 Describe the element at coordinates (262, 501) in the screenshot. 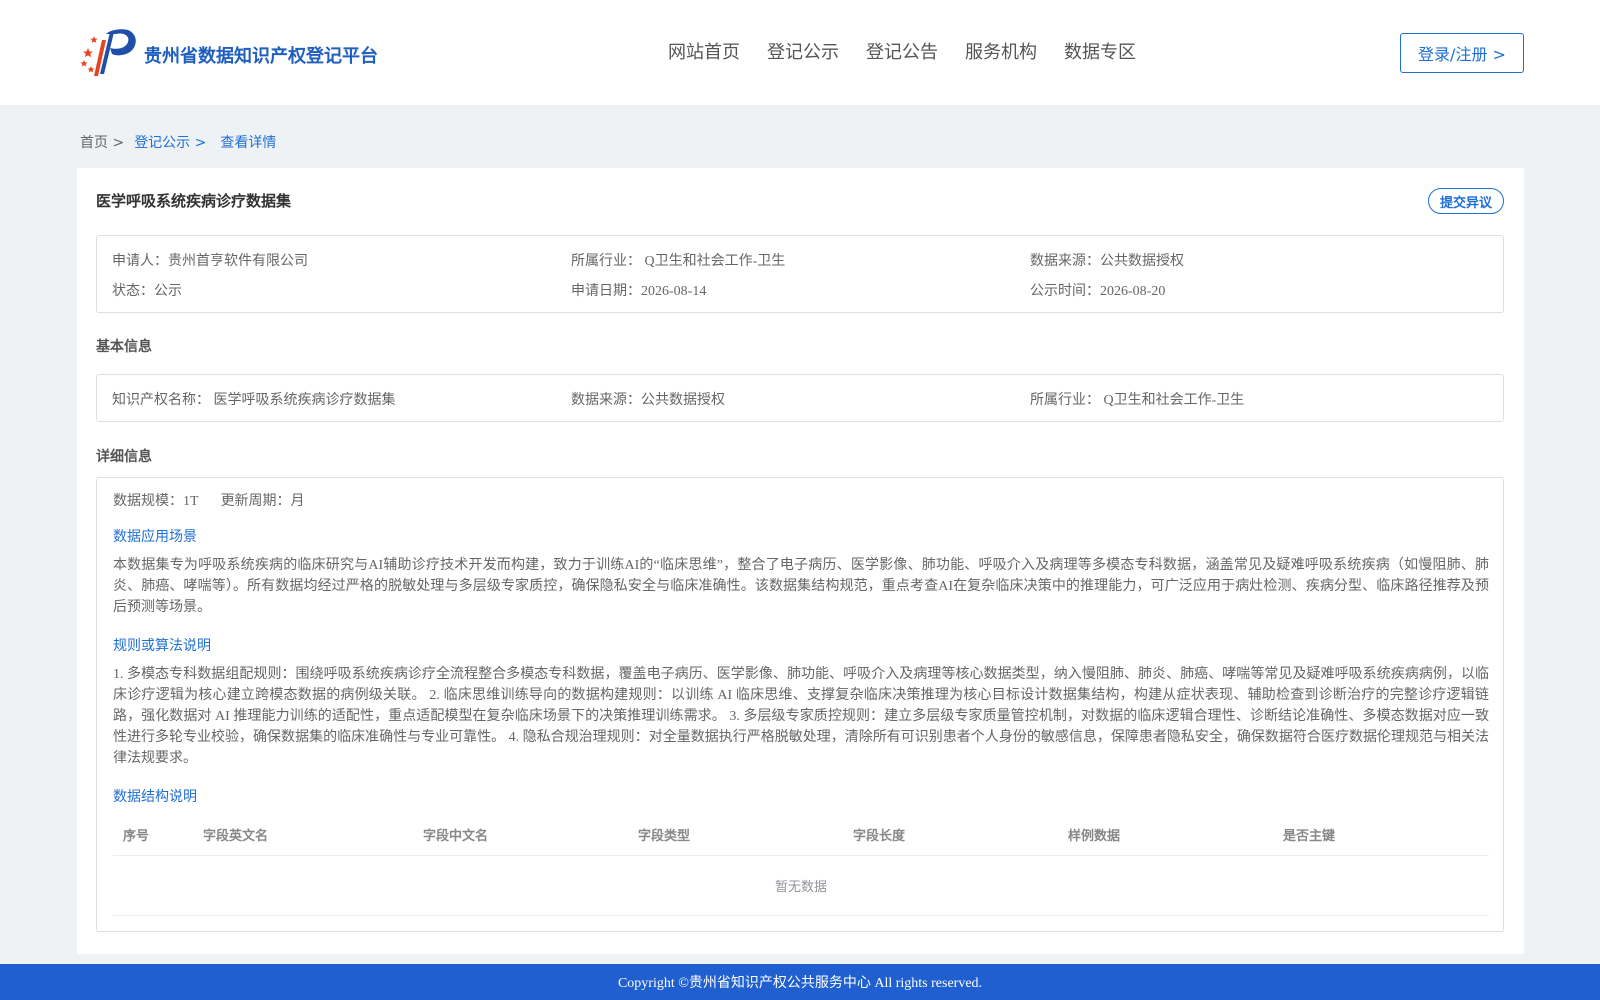

I see `update-cycle: 更新周期：月` at that location.